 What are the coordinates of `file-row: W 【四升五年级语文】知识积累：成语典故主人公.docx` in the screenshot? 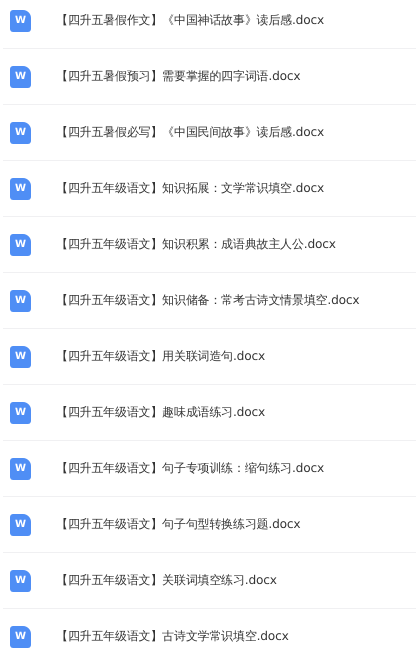 It's located at (209, 245).